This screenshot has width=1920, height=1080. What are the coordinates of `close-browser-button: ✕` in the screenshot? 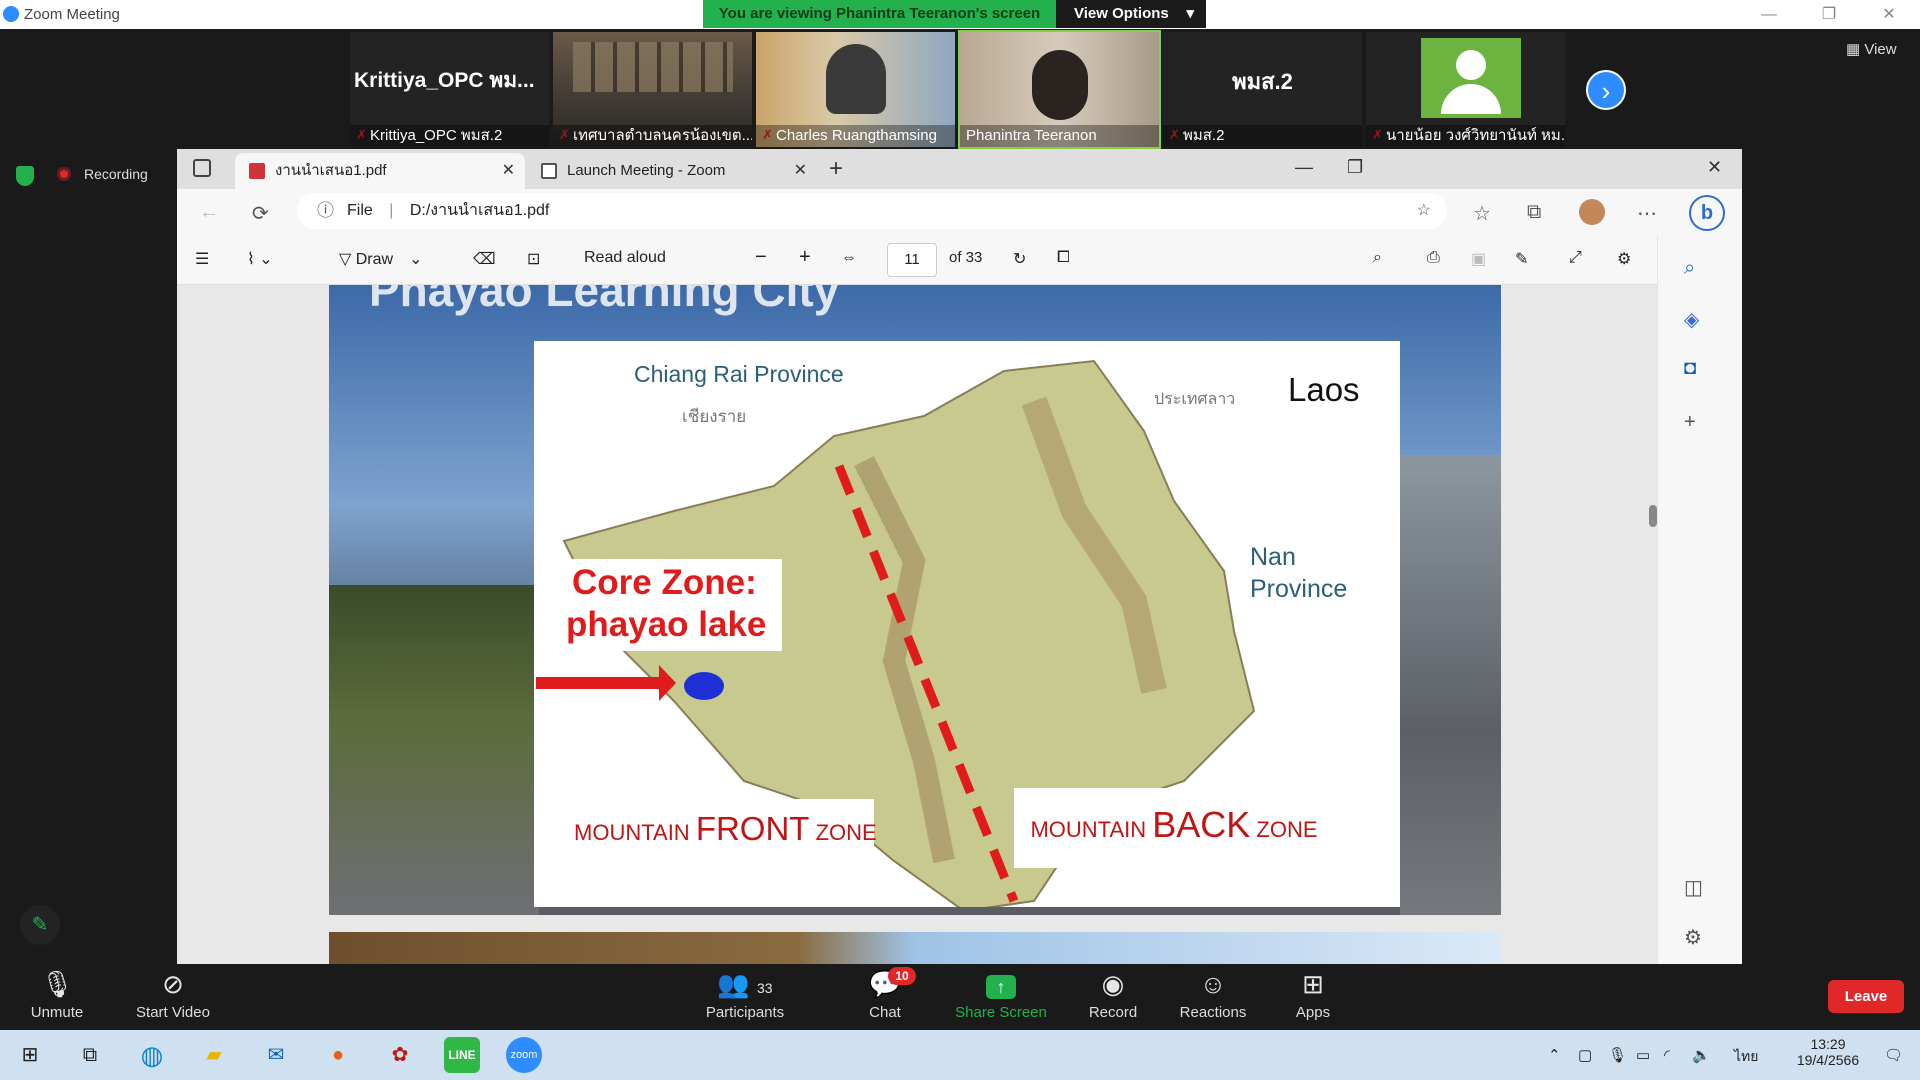 It's located at (1714, 167).